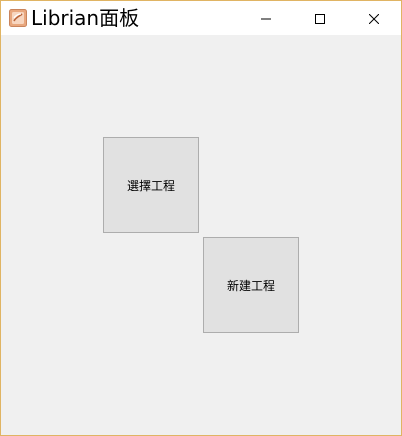 This screenshot has height=436, width=402. I want to click on title-bar: Librian面板, so click(201, 18).